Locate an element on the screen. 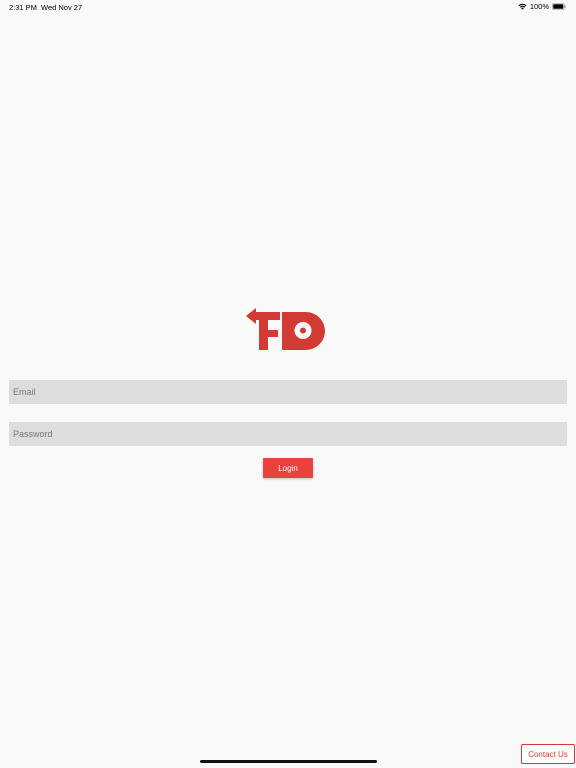  status-bar: 2:31 PM Wed Nov 27 100% is located at coordinates (288, 7).